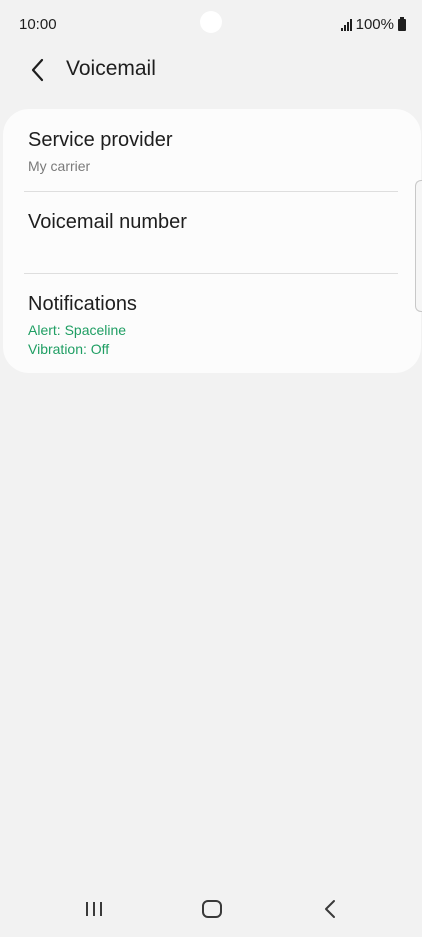 The height and width of the screenshot is (937, 422). Describe the element at coordinates (212, 233) in the screenshot. I see `voicemail-number-item: Voicemail number` at that location.